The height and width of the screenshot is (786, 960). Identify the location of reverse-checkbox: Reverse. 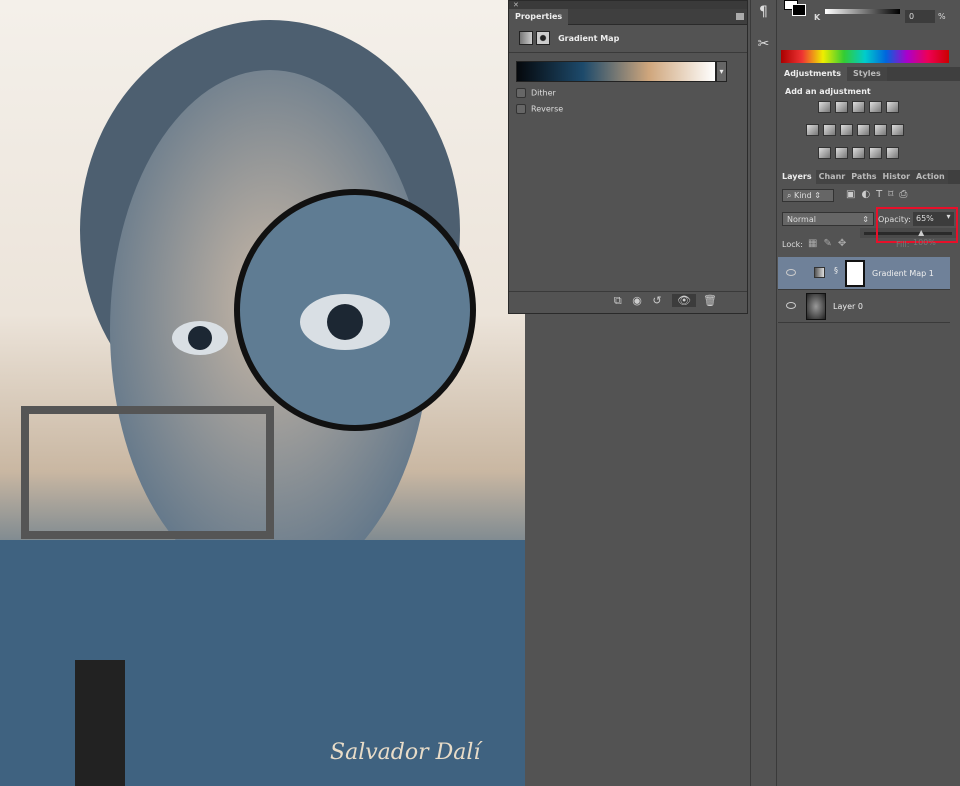
(631, 109).